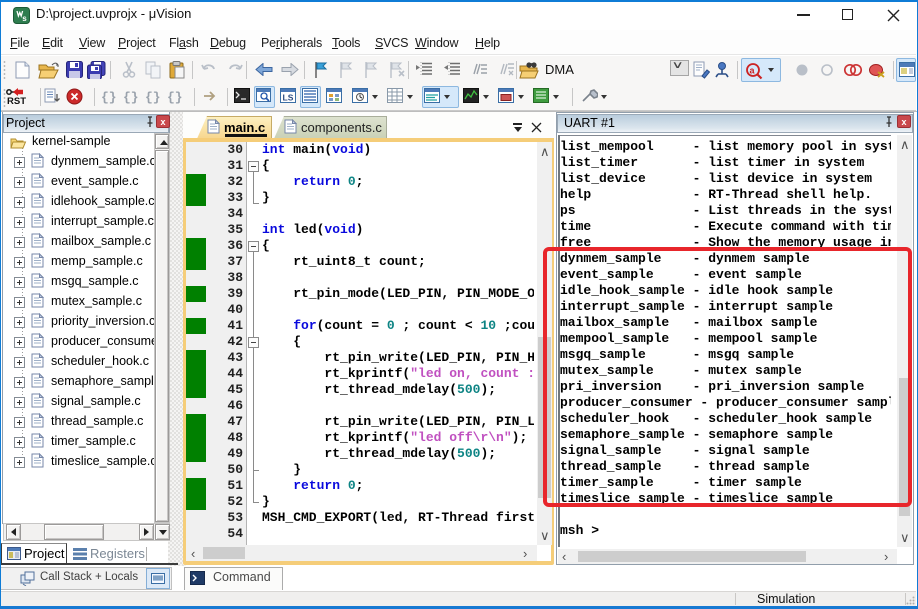 The image size is (918, 609). I want to click on svg-text: a, so click(753, 71).